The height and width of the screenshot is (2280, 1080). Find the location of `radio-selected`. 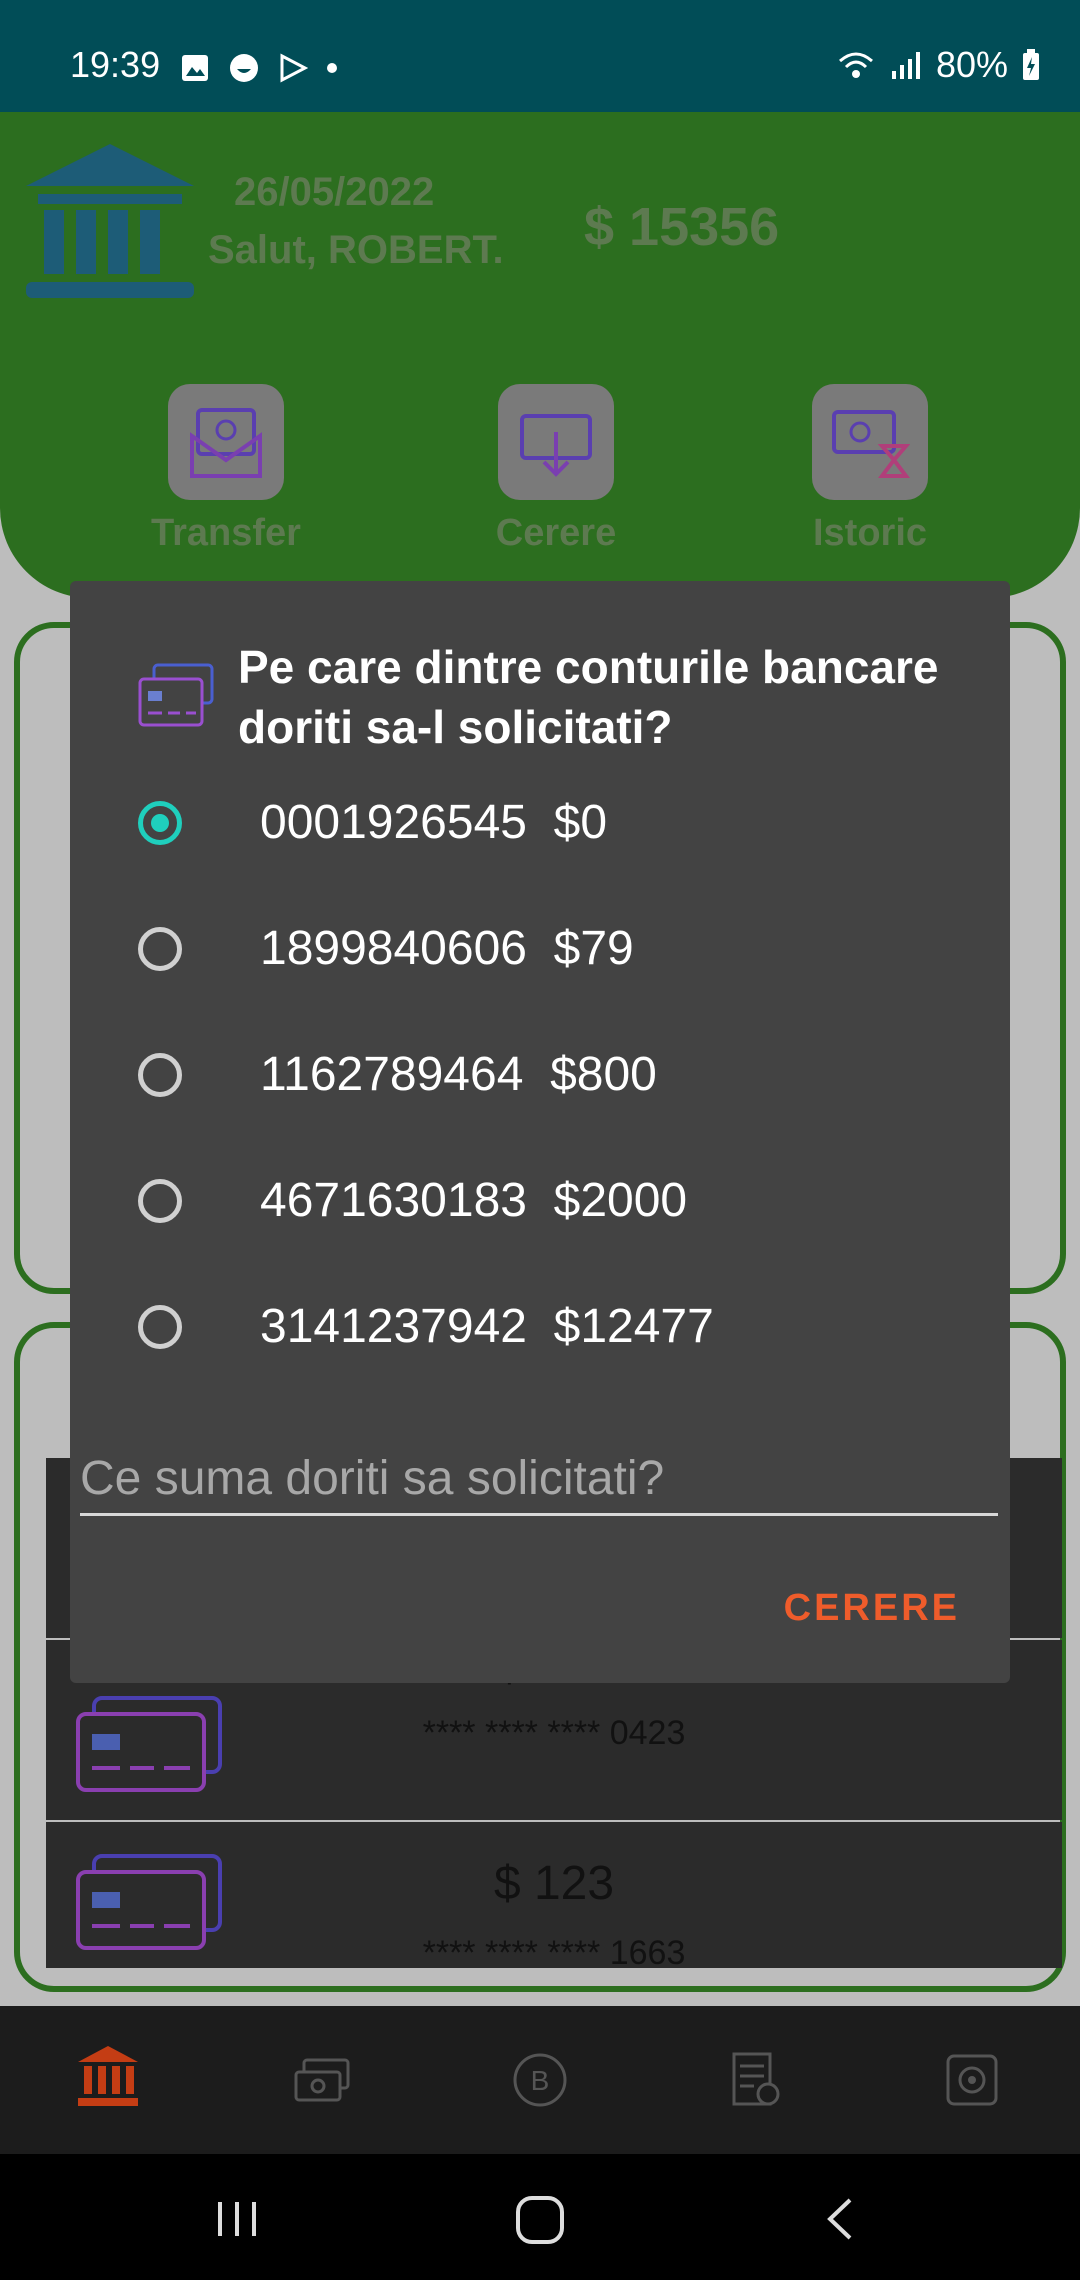

radio-selected is located at coordinates (160, 823).